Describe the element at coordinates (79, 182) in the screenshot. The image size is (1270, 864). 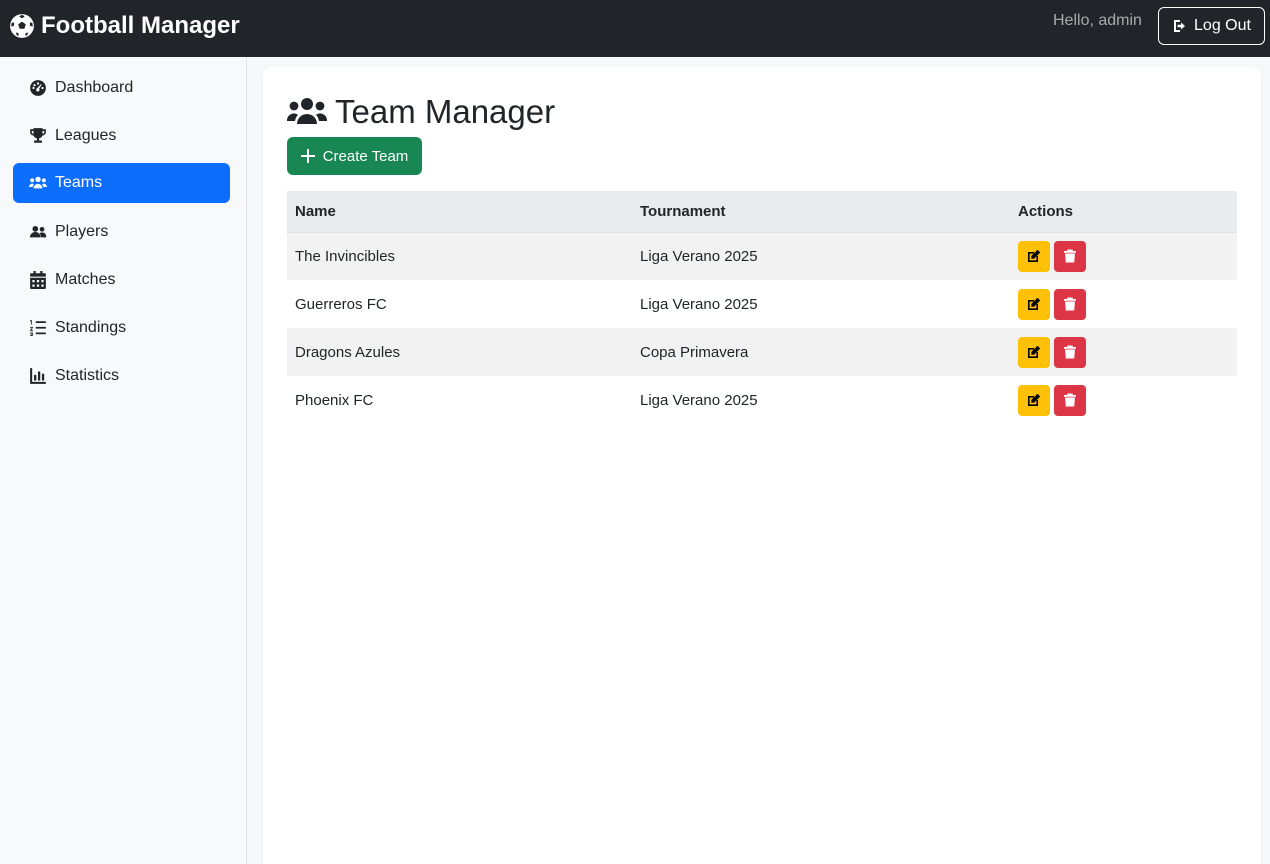
I see `sidebar-item-label: Teams` at that location.